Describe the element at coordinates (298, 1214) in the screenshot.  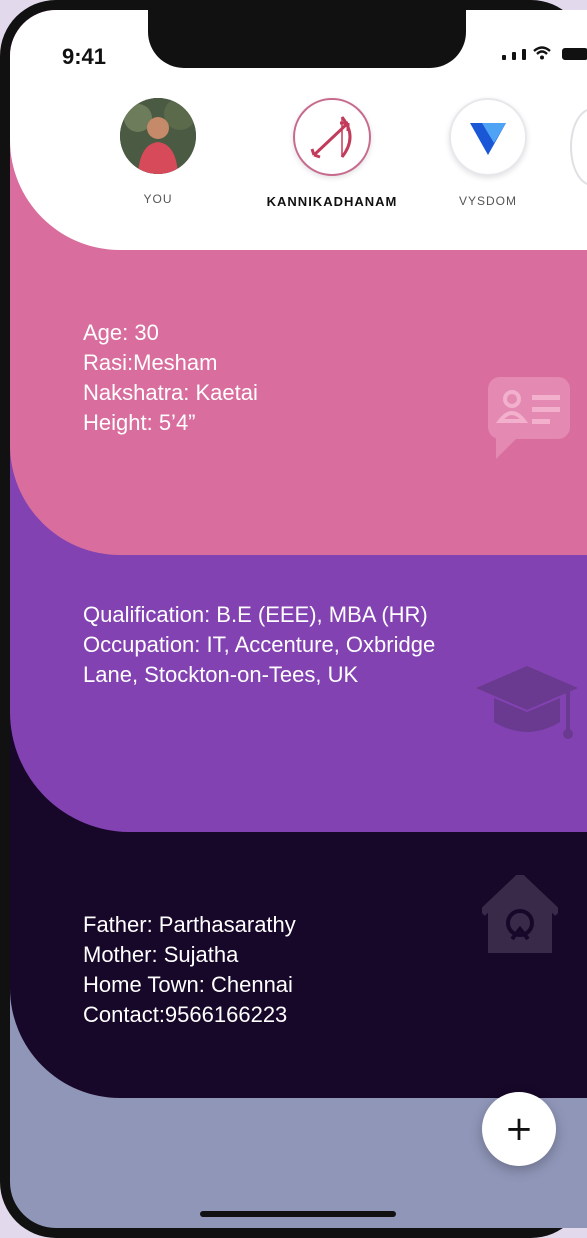
I see `home-indicator` at that location.